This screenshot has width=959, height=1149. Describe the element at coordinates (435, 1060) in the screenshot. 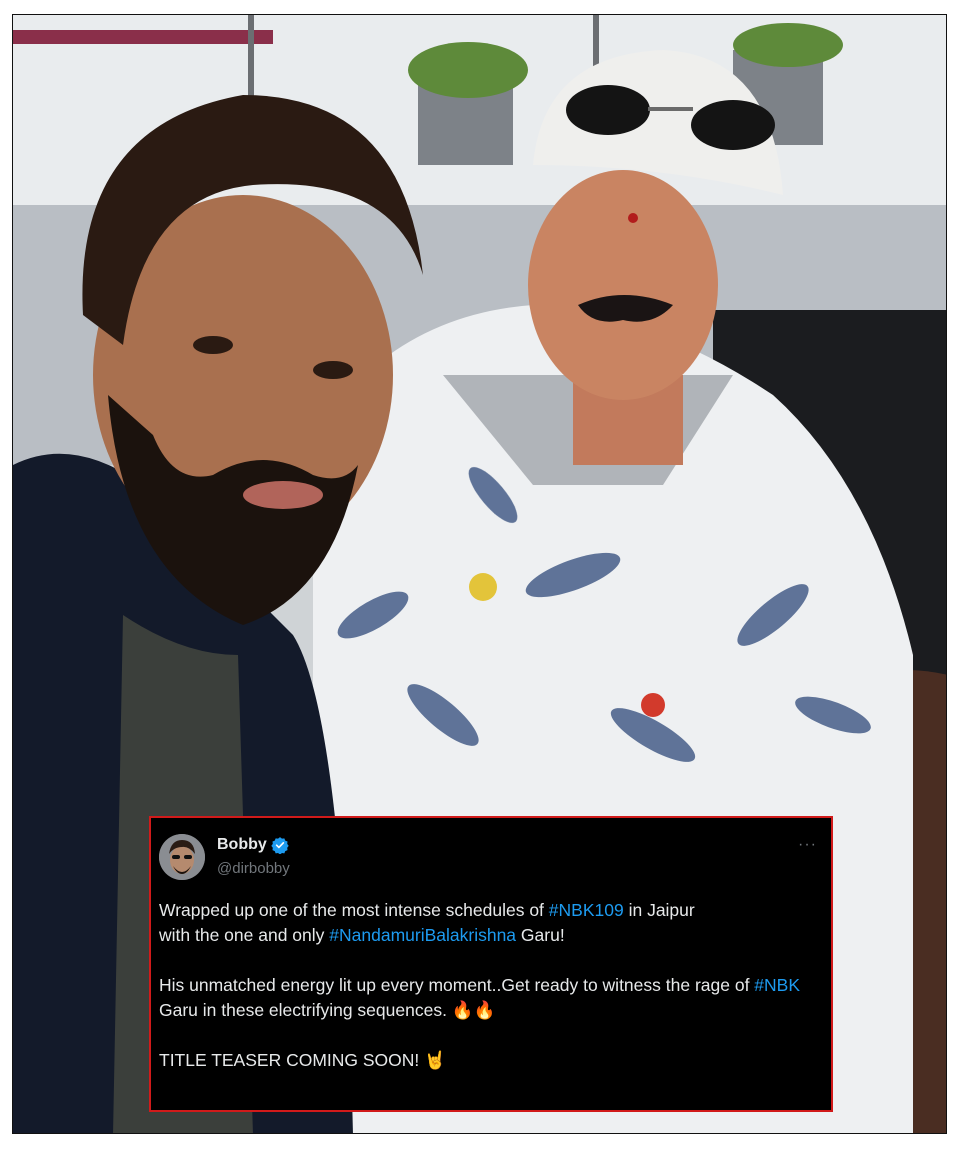

I see `rock-hand-emoji-icon: 🤘` at that location.